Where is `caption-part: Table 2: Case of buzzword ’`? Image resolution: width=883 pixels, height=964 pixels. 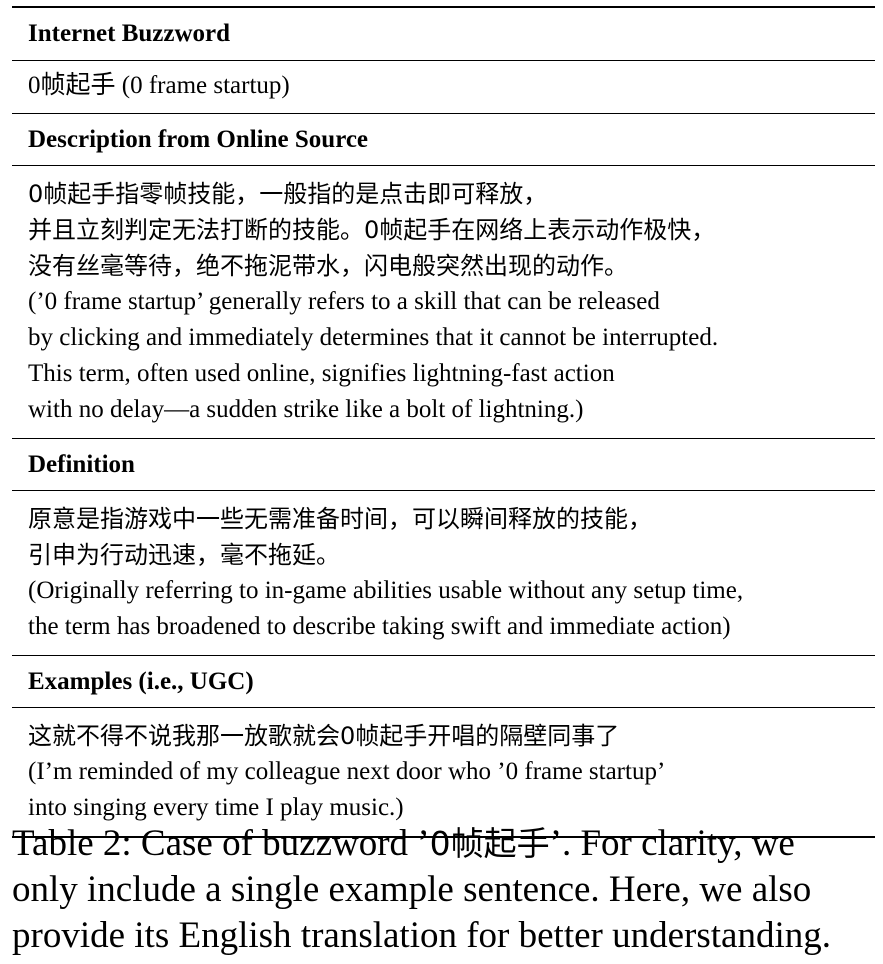
caption-part: Table 2: Case of buzzword ’ is located at coordinates (221, 843).